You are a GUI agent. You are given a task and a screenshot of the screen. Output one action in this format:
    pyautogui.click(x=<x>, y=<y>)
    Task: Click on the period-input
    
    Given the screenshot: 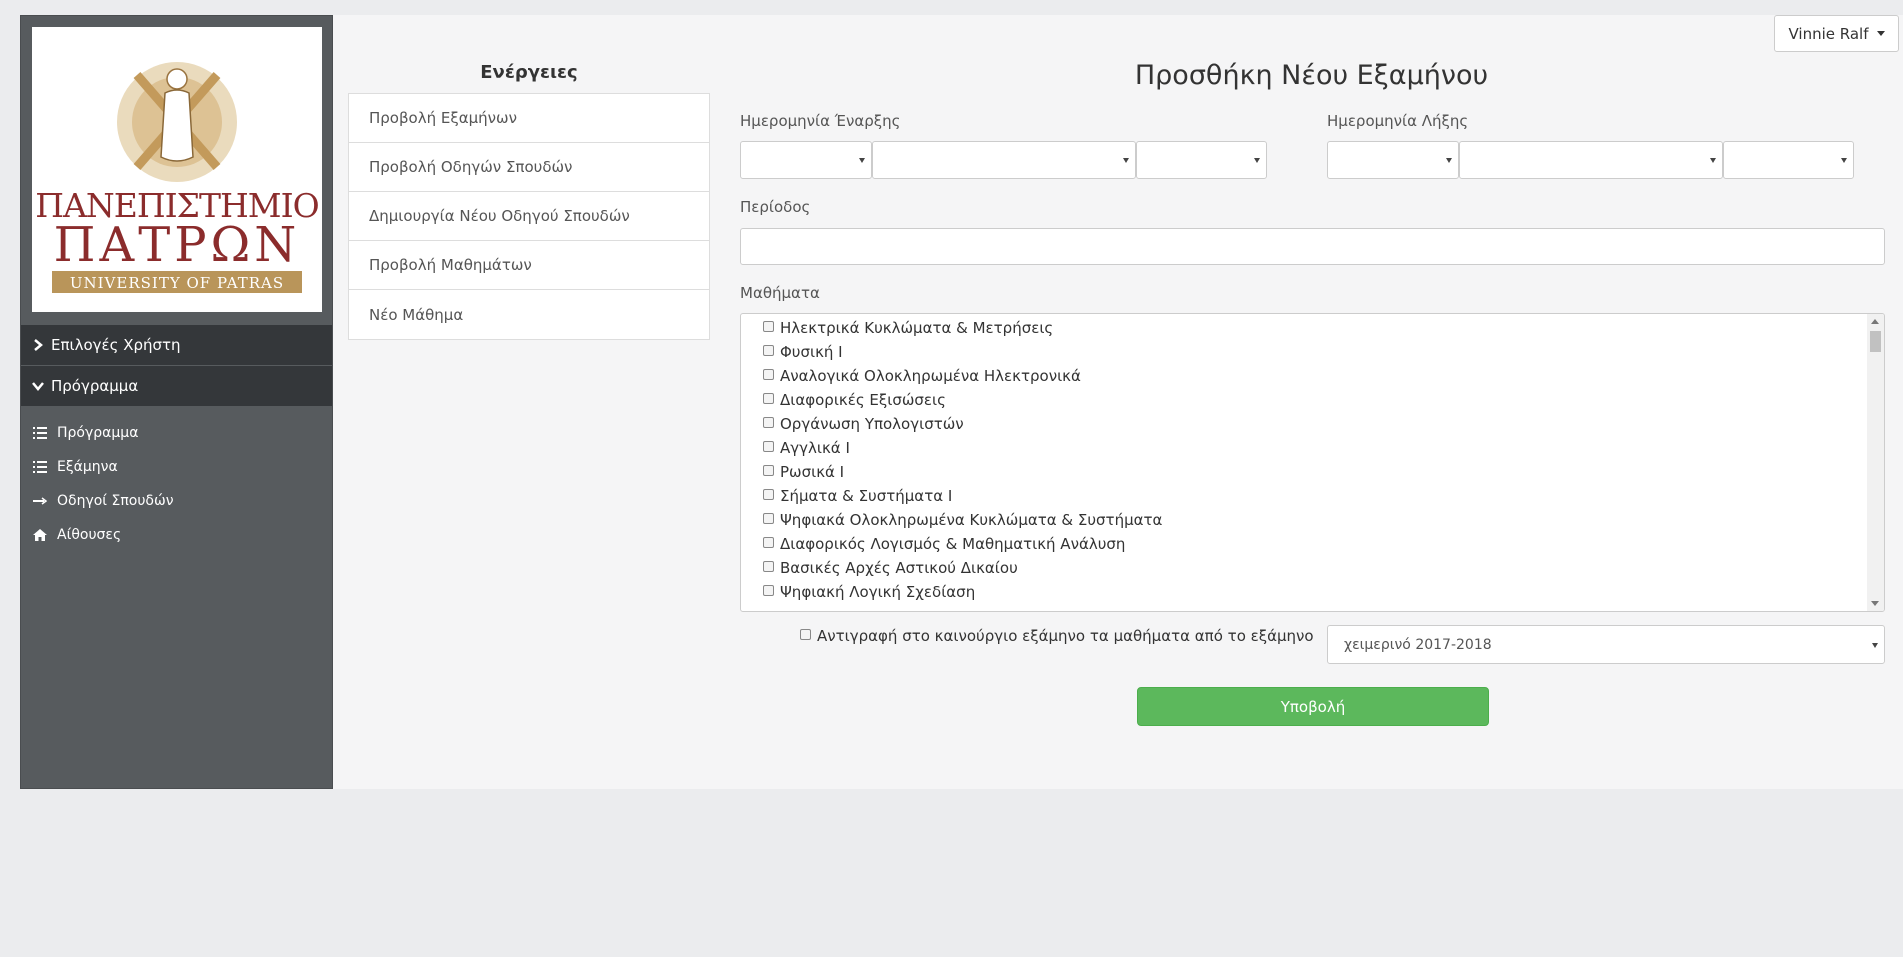 What is the action you would take?
    pyautogui.click(x=1312, y=246)
    